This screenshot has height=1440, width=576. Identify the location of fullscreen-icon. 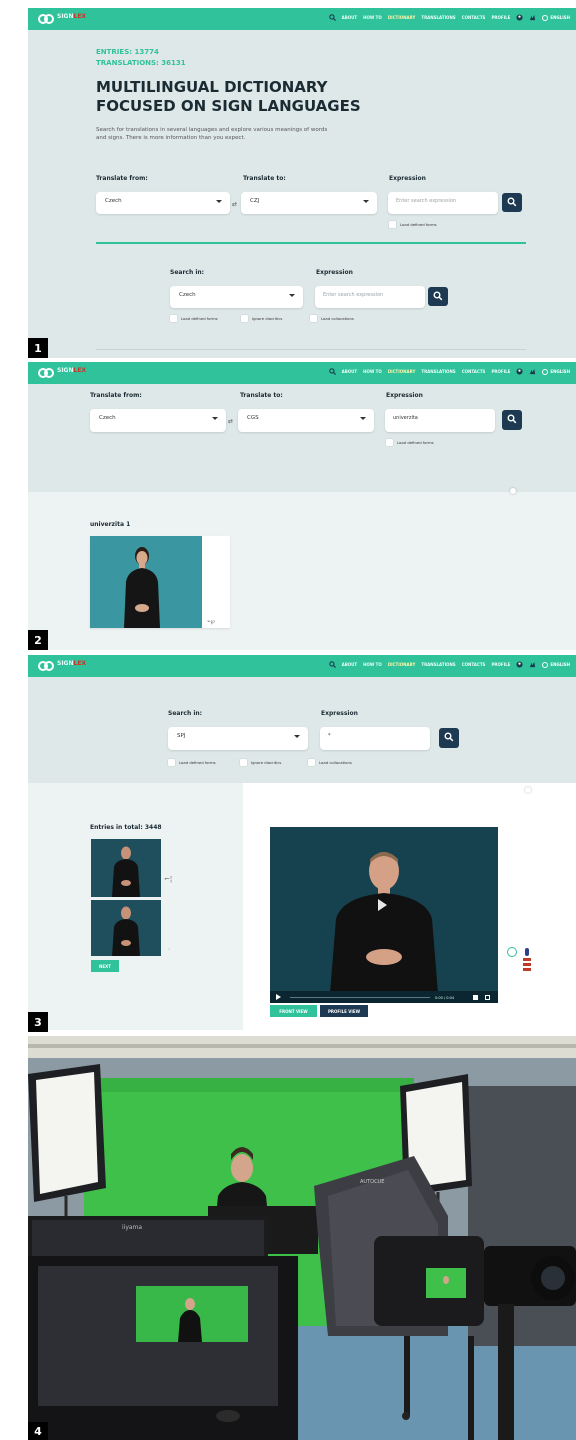
(487, 997).